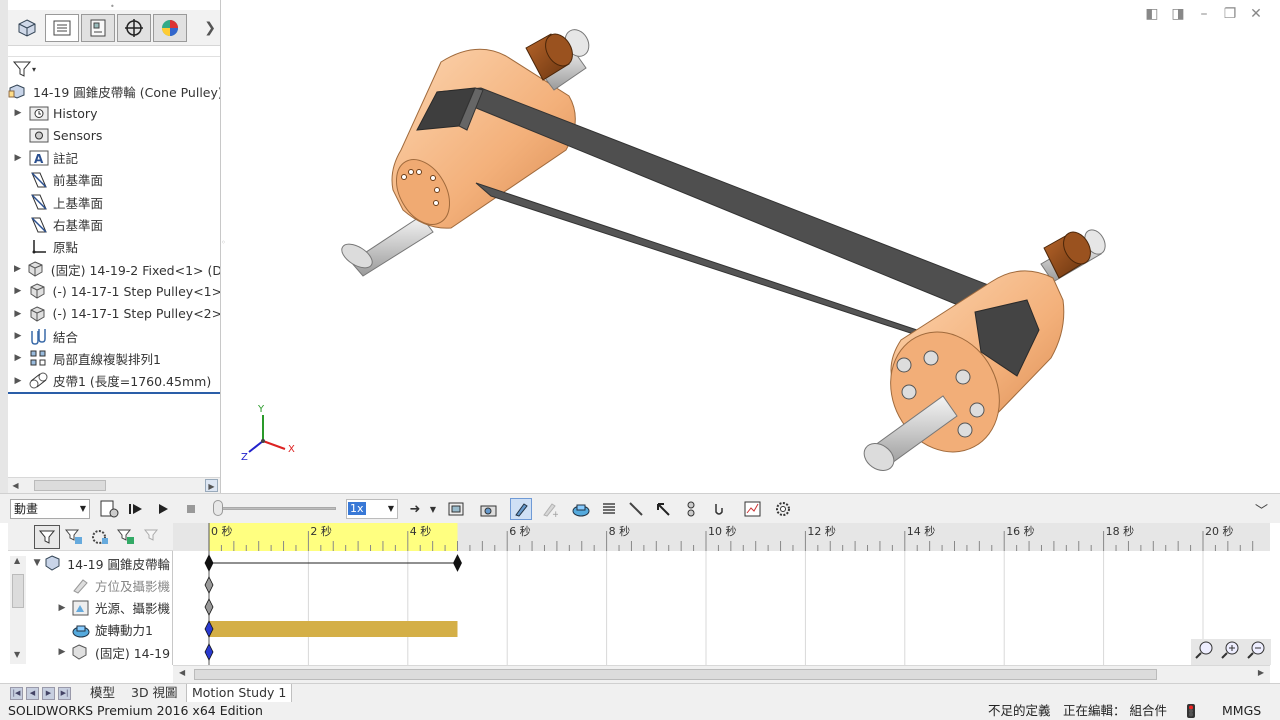 The width and height of the screenshot is (1280, 720). What do you see at coordinates (114, 485) in the screenshot?
I see `feature-tree-hscrollbar: ◀ ▶` at bounding box center [114, 485].